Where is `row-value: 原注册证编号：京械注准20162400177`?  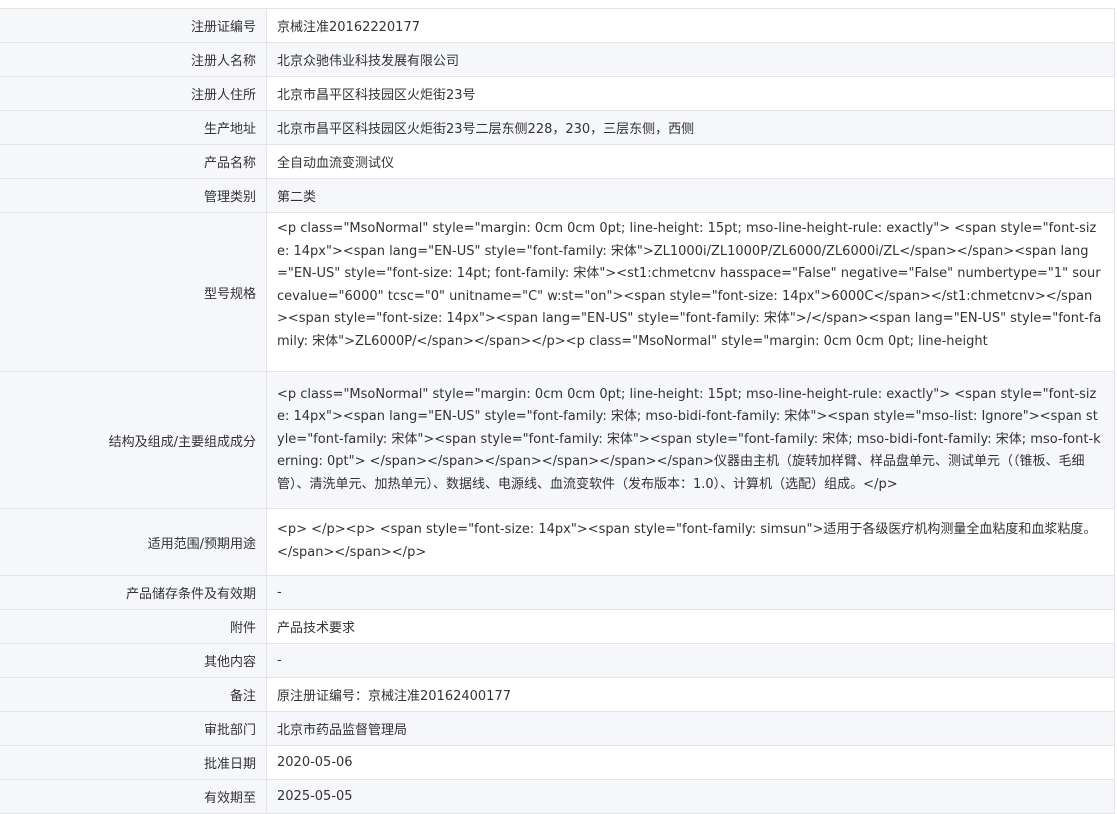
row-value: 原注册证编号：京械注准20162400177 is located at coordinates (690, 694).